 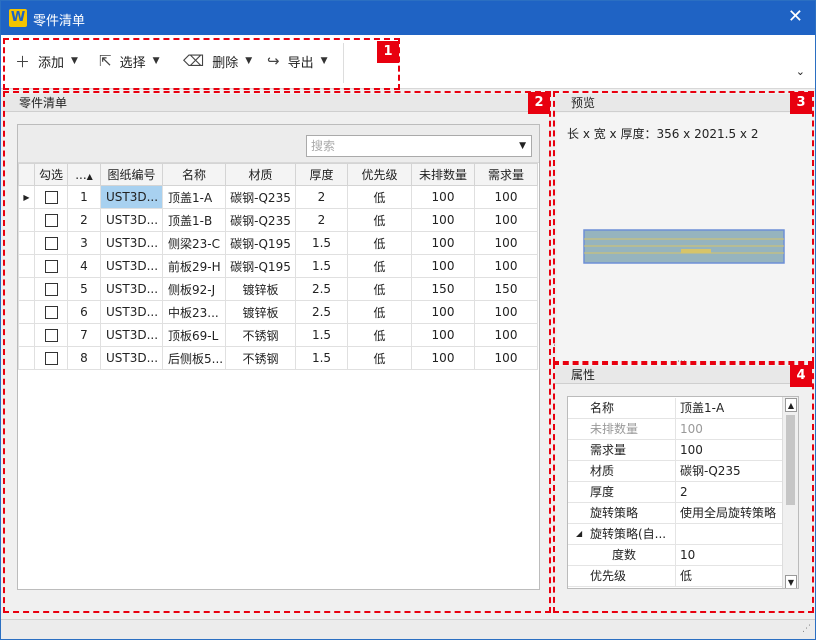 What do you see at coordinates (791, 581) in the screenshot?
I see `scroll-down-icon: ▼` at bounding box center [791, 581].